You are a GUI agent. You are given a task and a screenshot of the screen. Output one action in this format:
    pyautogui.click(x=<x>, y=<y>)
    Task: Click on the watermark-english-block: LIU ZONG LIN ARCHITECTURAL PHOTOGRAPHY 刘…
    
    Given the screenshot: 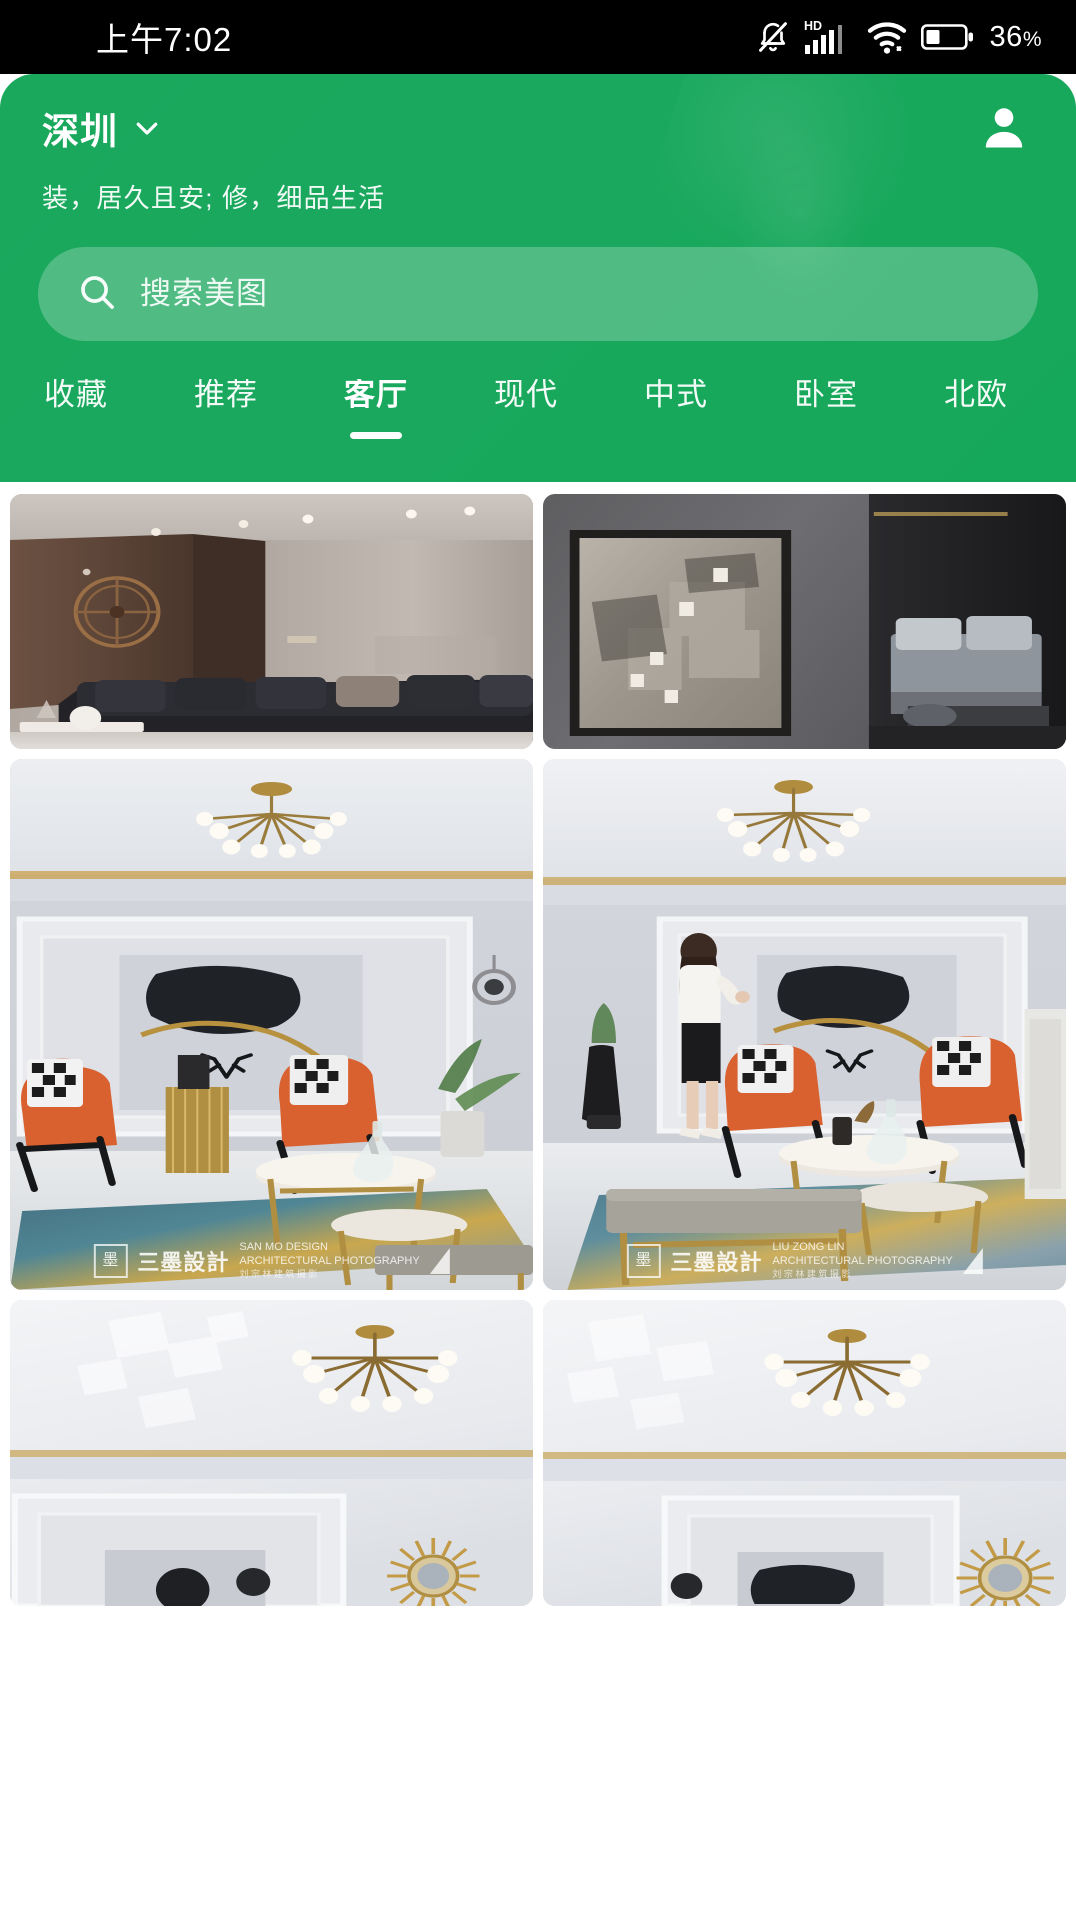 What is the action you would take?
    pyautogui.click(x=862, y=1260)
    